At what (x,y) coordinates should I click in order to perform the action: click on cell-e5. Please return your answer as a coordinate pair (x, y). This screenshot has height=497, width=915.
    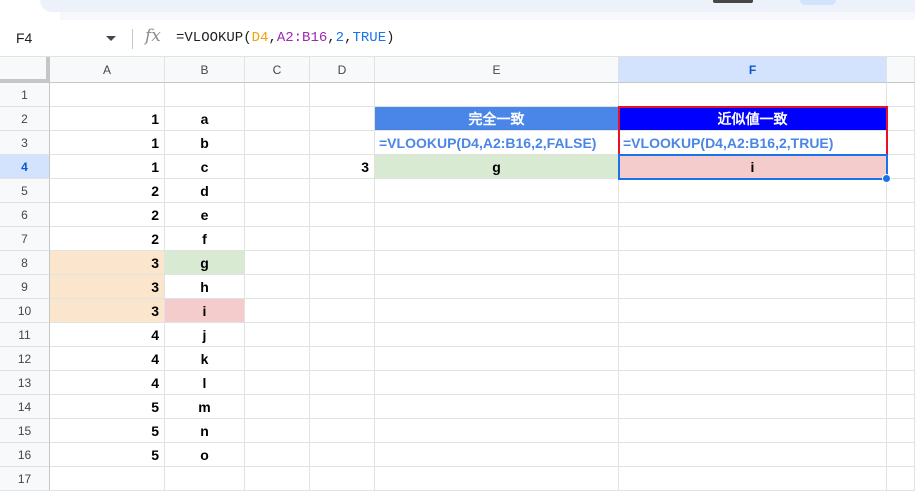
    Looking at the image, I should click on (497, 191).